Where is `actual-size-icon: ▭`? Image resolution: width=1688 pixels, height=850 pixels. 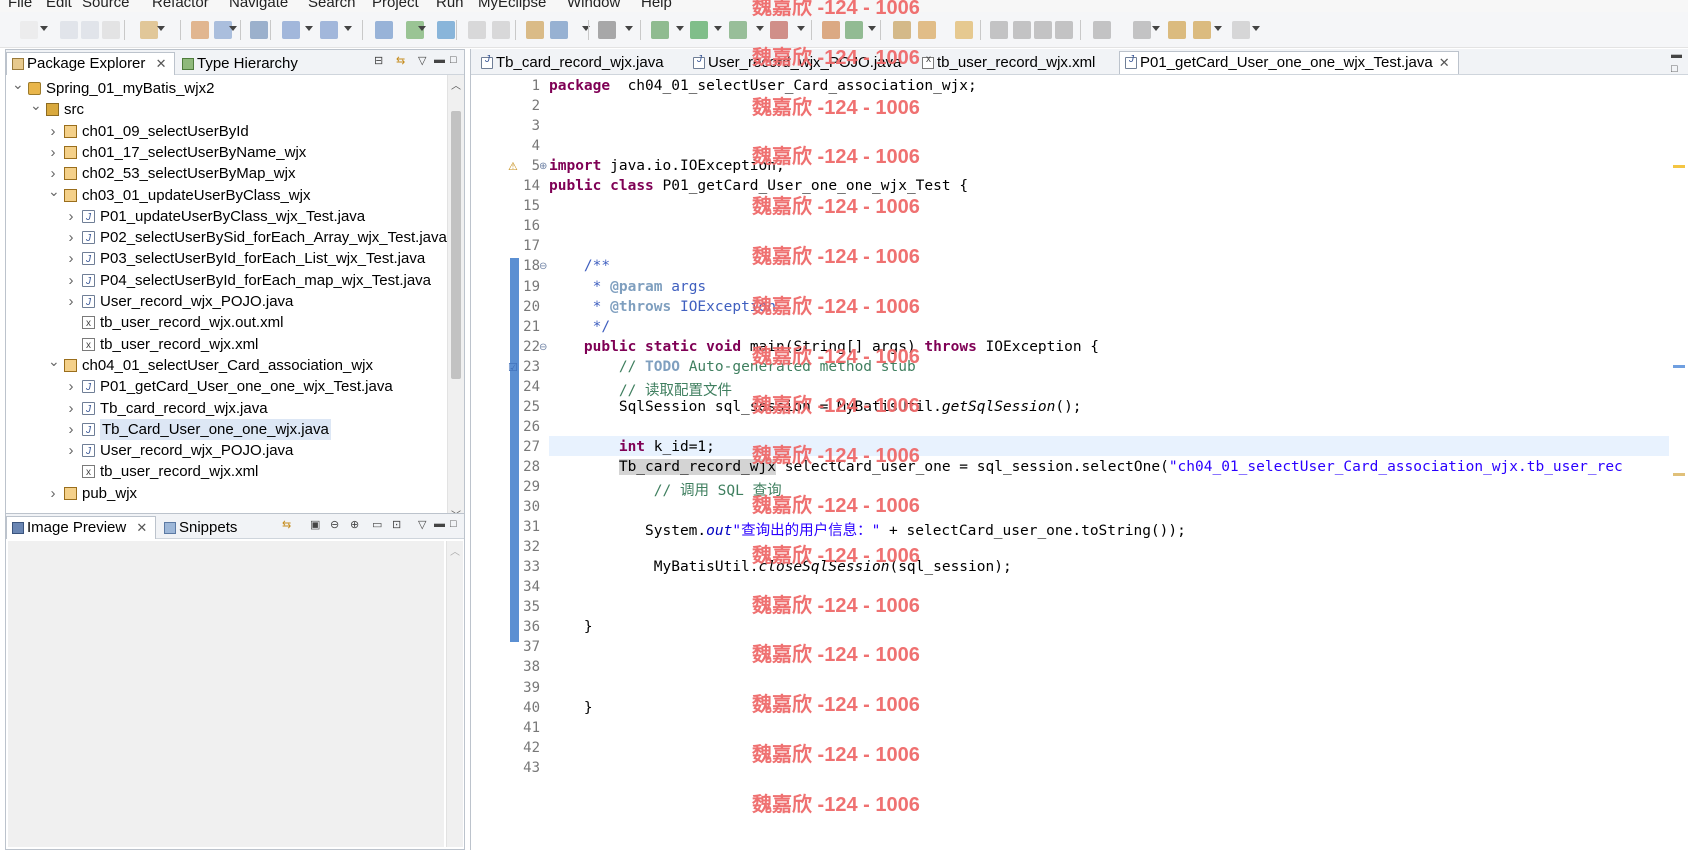
actual-size-icon: ▭ is located at coordinates (377, 524).